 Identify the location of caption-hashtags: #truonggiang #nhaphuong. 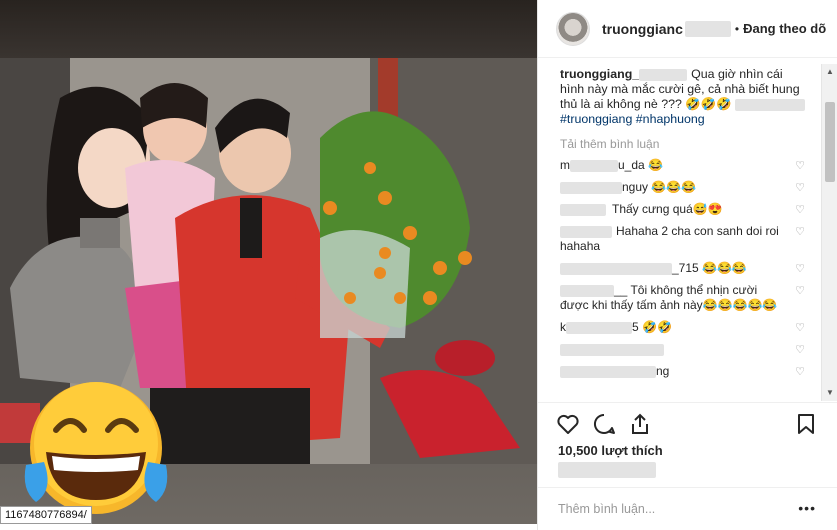
(632, 119).